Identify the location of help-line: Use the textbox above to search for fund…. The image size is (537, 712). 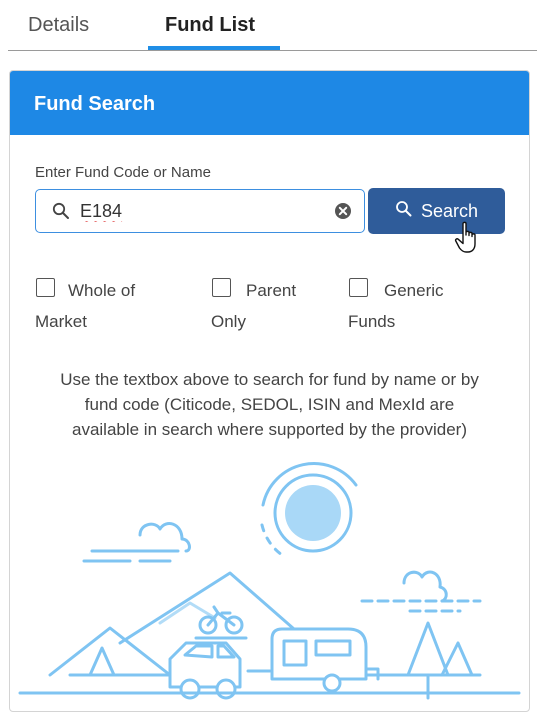
(269, 379).